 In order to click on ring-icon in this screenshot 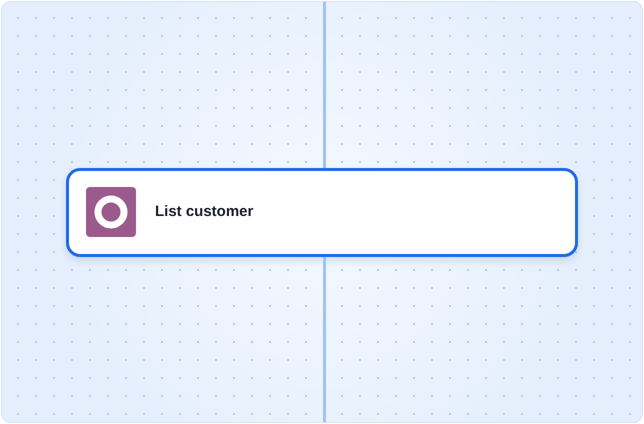, I will do `click(111, 212)`.